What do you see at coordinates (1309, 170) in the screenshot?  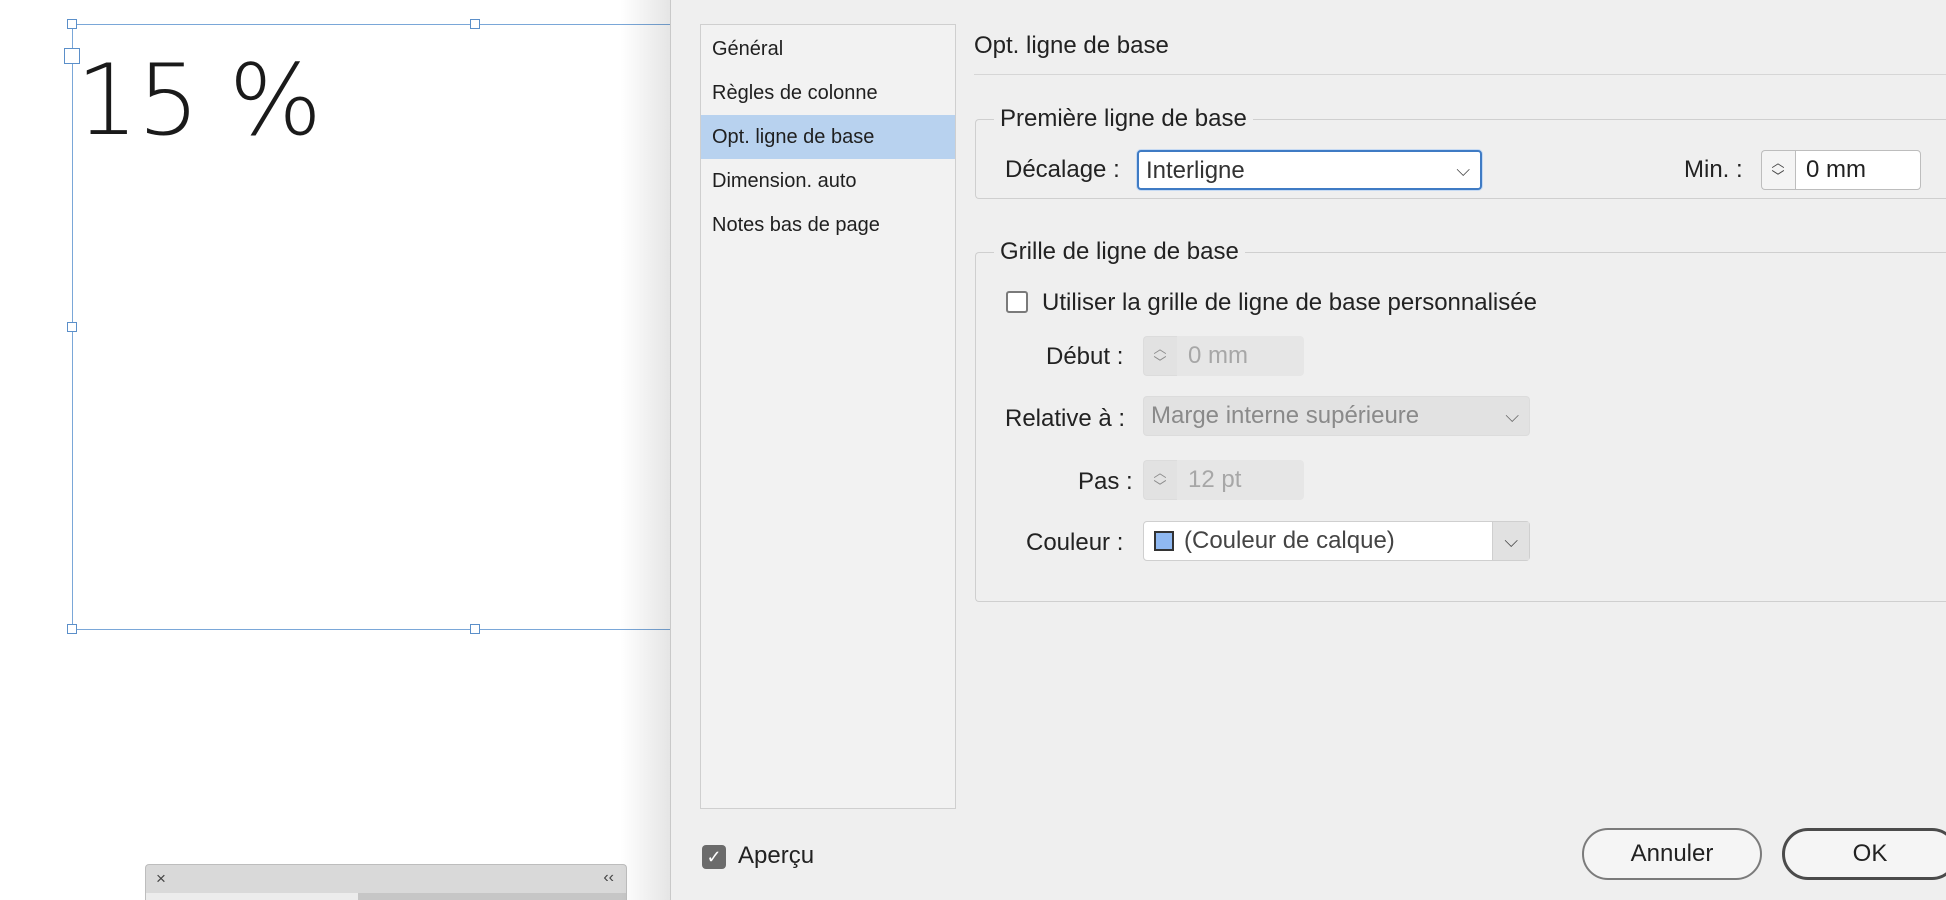 I see `offset-select: Interligne ⌵` at bounding box center [1309, 170].